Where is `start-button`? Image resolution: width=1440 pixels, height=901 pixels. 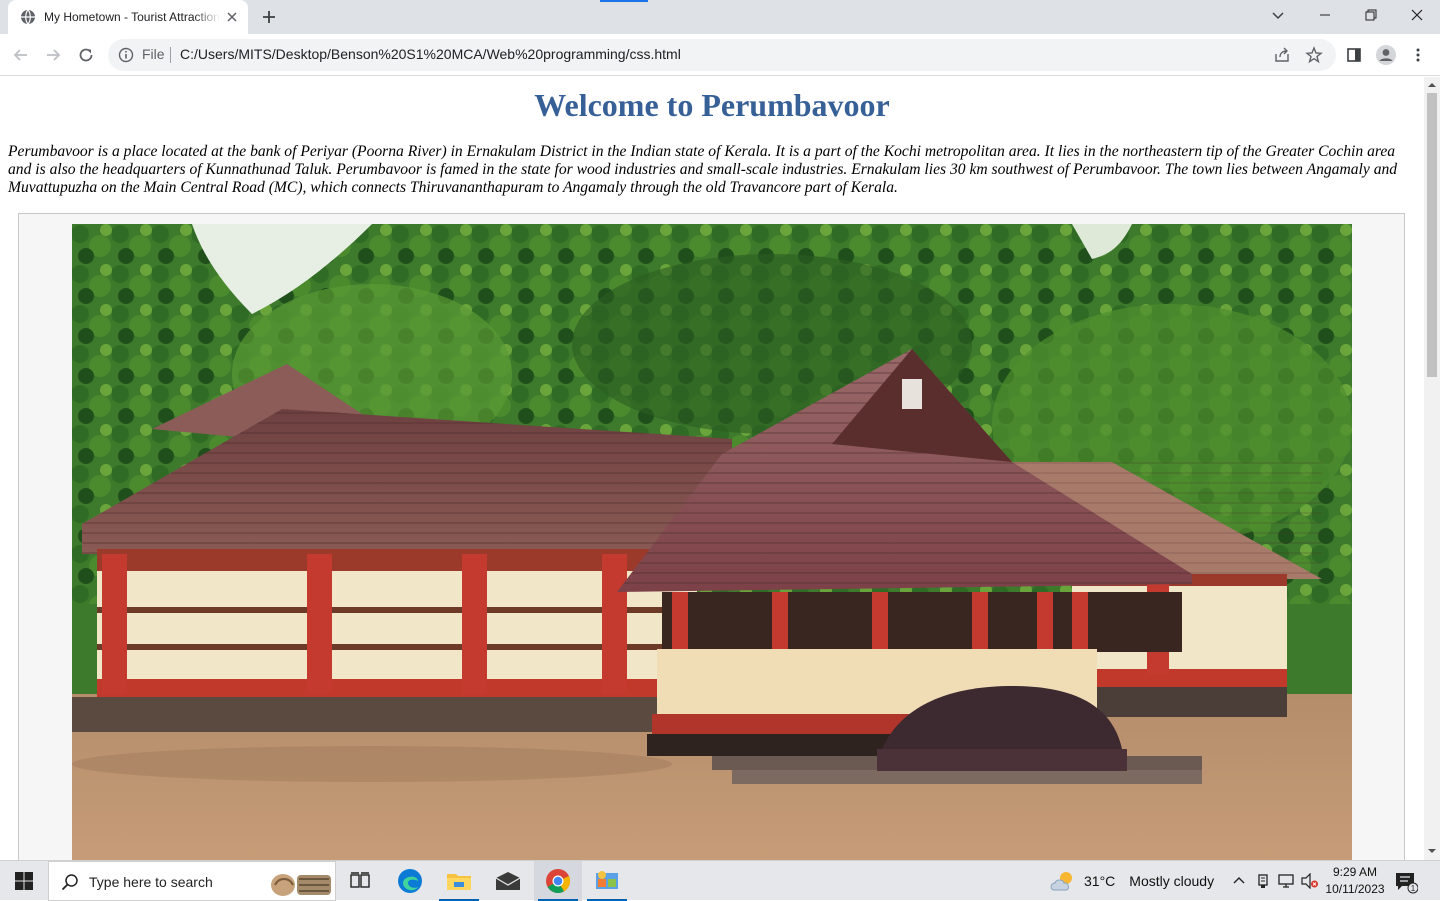
start-button is located at coordinates (24, 881).